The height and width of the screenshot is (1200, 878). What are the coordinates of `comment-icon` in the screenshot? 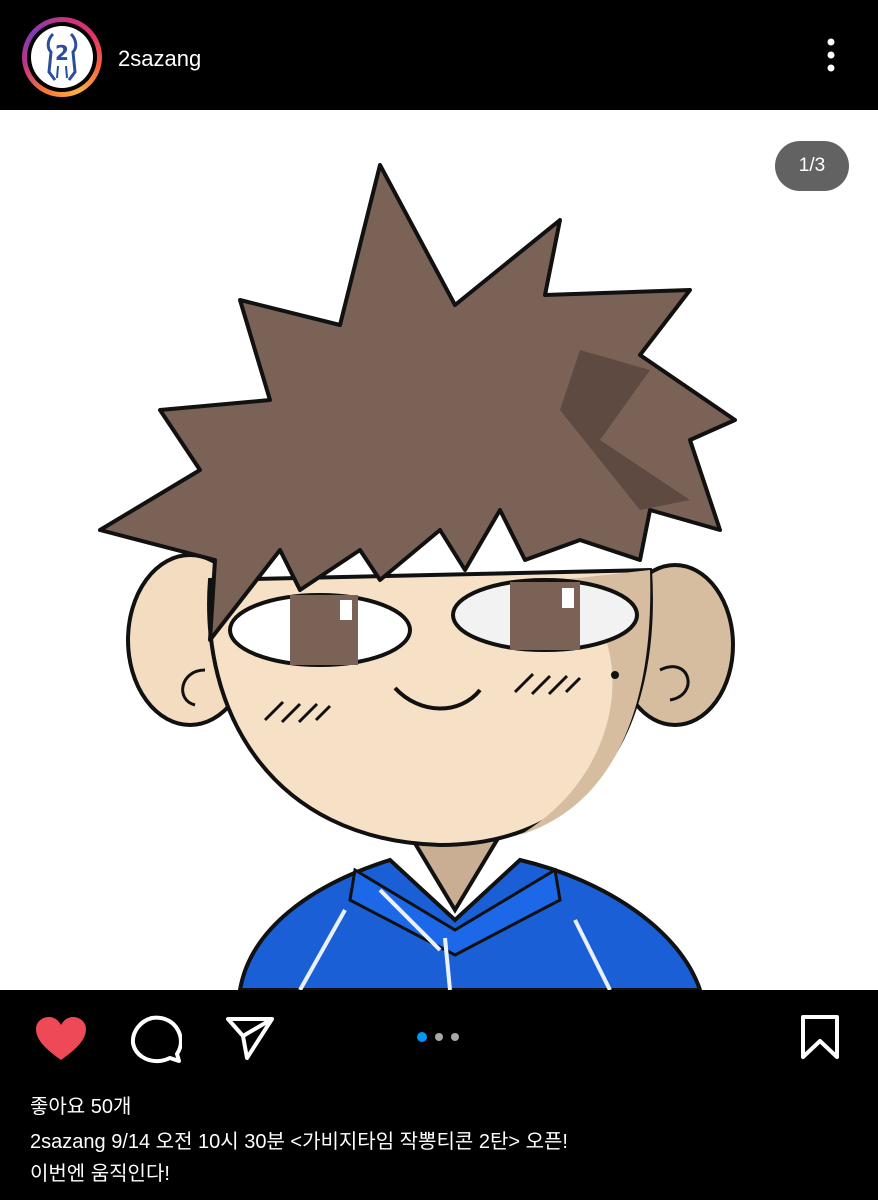 It's located at (156, 1039).